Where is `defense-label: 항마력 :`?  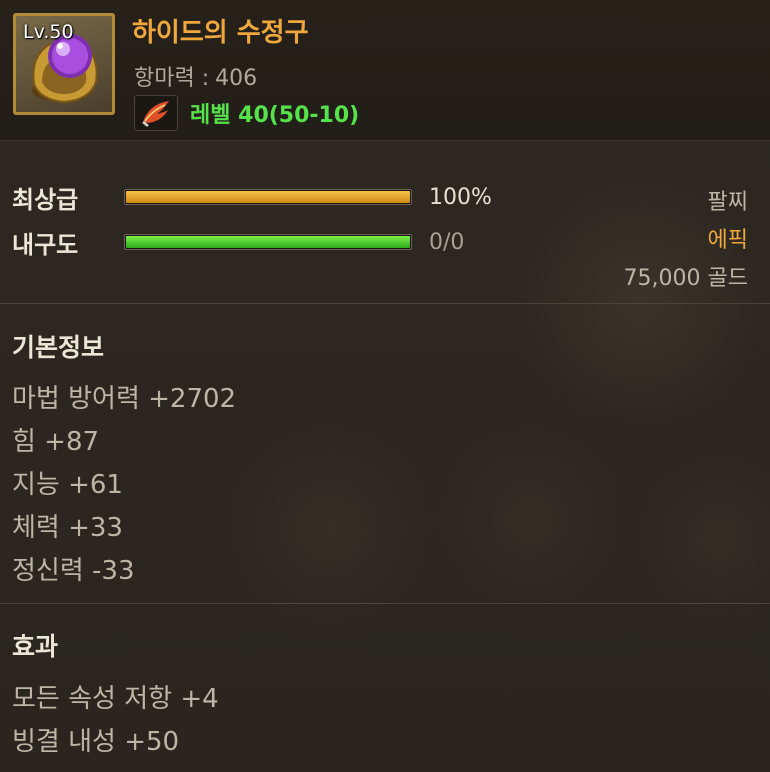 defense-label: 항마력 : is located at coordinates (172, 78).